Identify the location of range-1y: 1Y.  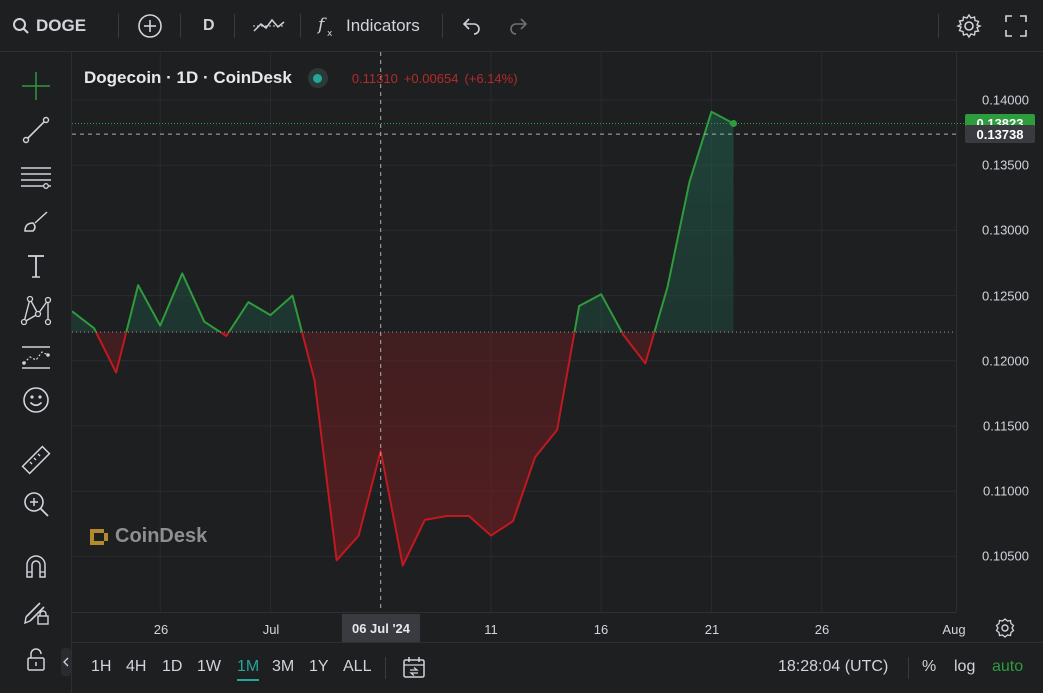
(319, 667).